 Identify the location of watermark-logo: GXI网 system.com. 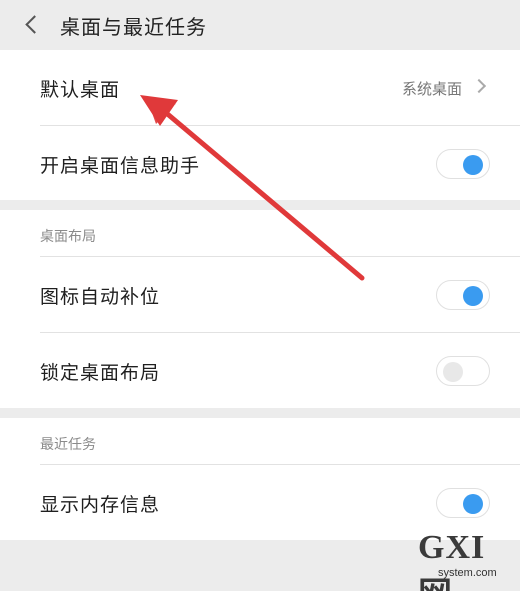
(466, 560).